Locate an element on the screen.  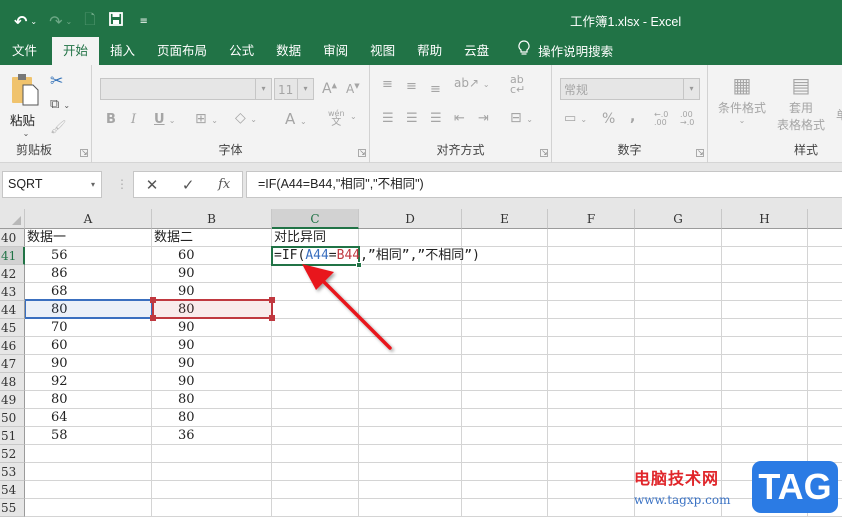
cell-e47 is located at coordinates (505, 364).